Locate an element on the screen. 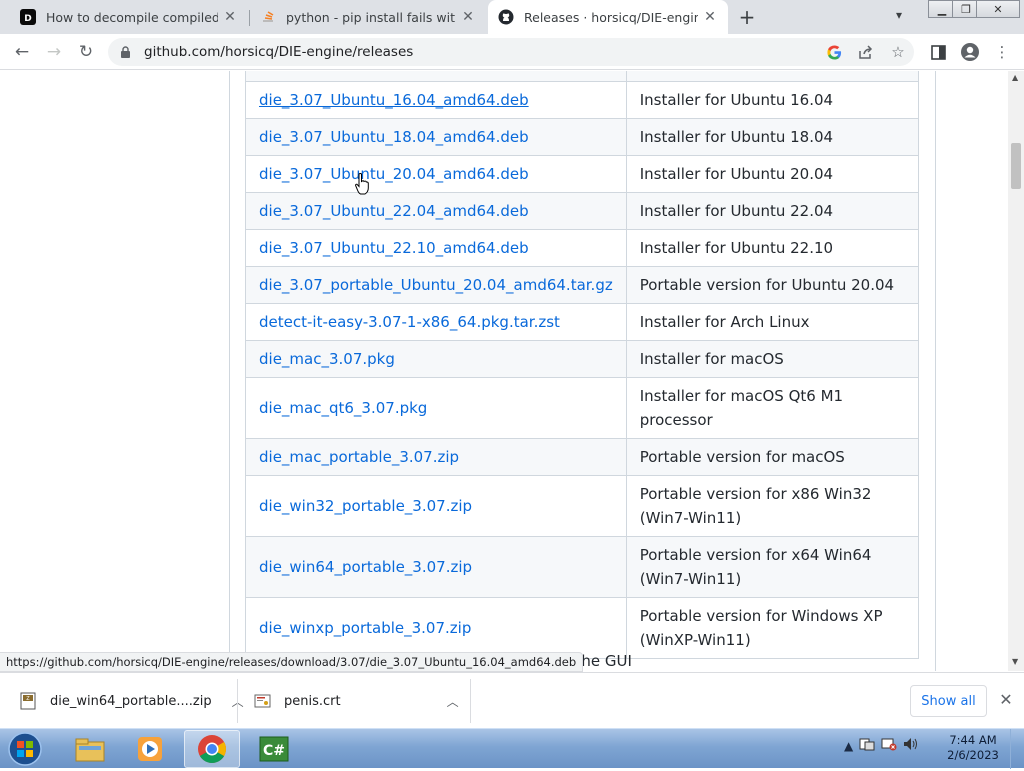 This screenshot has height=771, width=1024. asset-download-link: die_mac_qt6_3.07.pkg is located at coordinates (343, 408).